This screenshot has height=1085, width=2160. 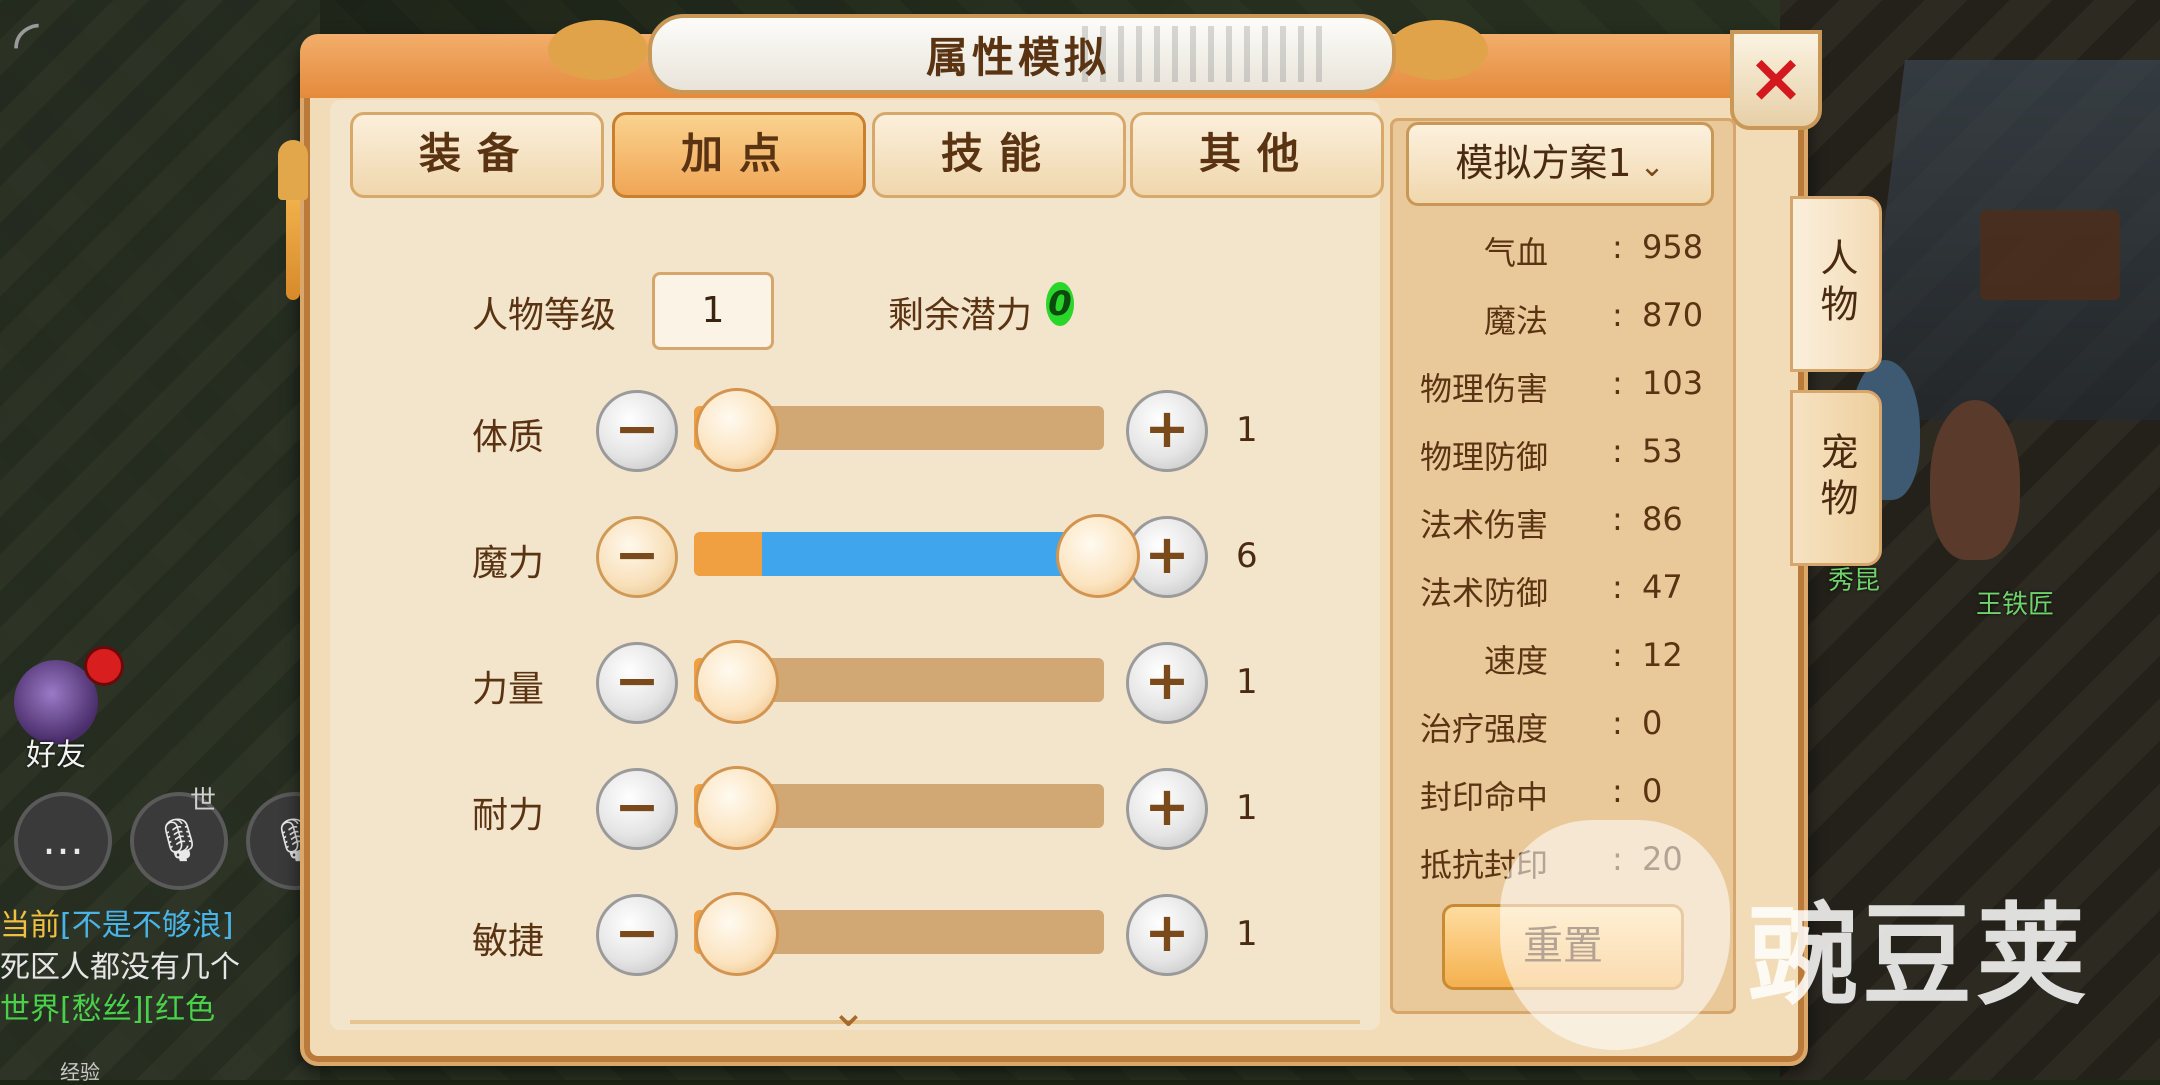 I want to click on potential-value: 0, so click(x=1060, y=304).